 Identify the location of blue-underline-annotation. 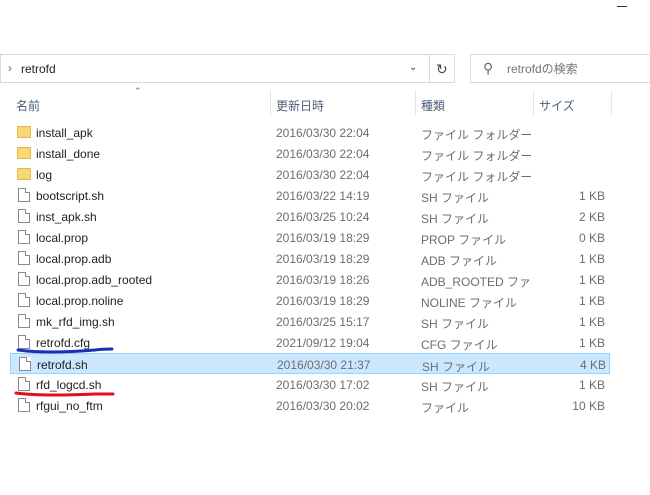
(65, 350).